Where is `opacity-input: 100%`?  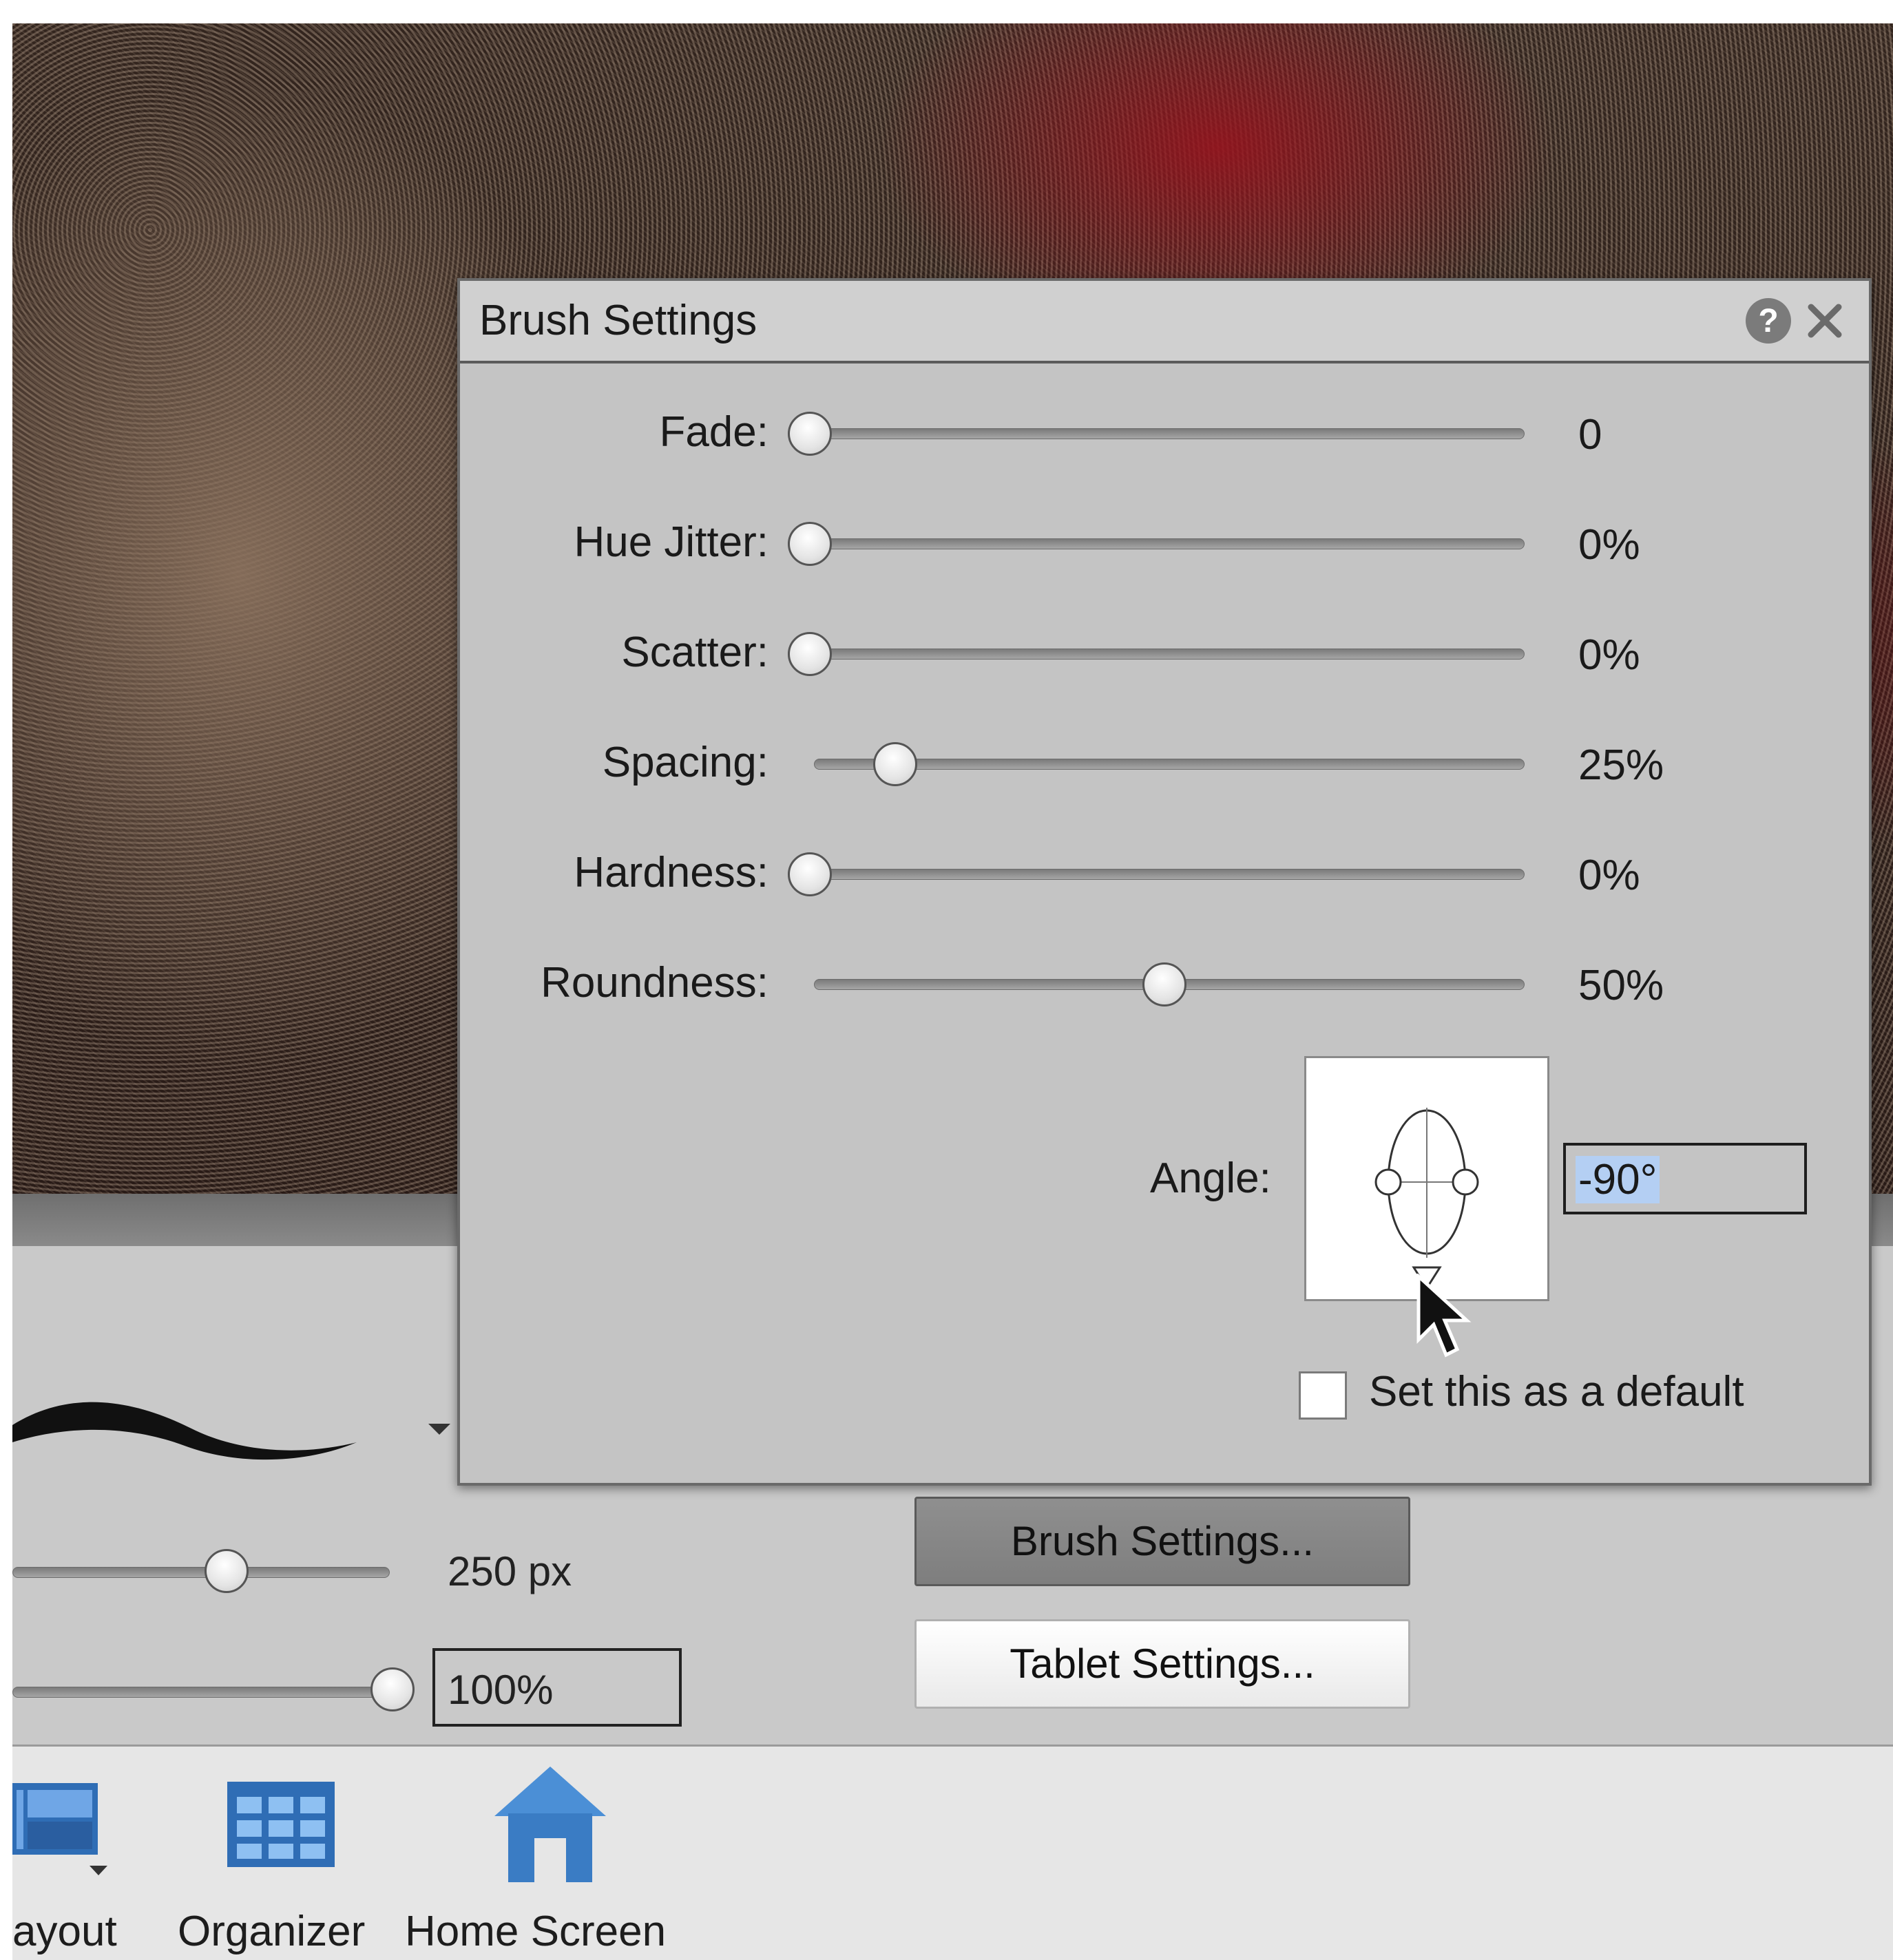 opacity-input: 100% is located at coordinates (557, 1687).